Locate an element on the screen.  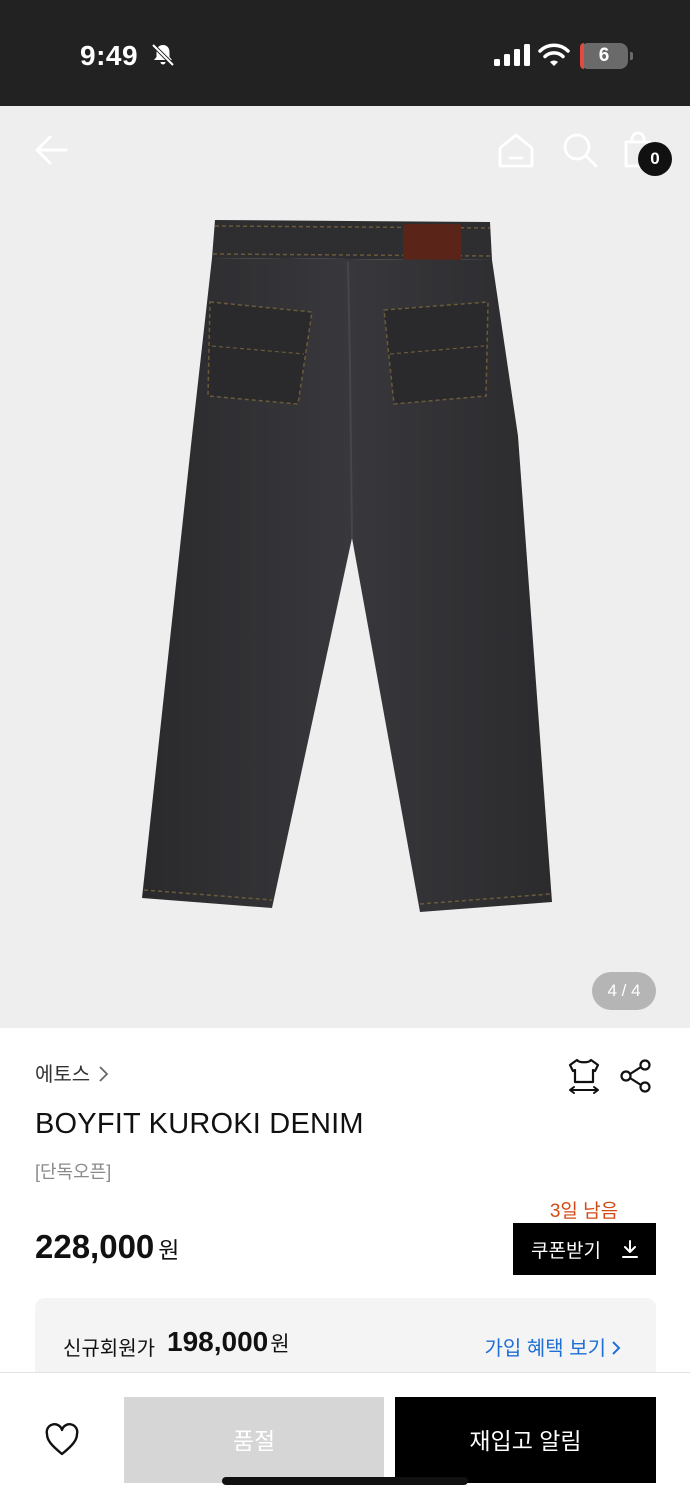
heart-icon is located at coordinates (62, 1440).